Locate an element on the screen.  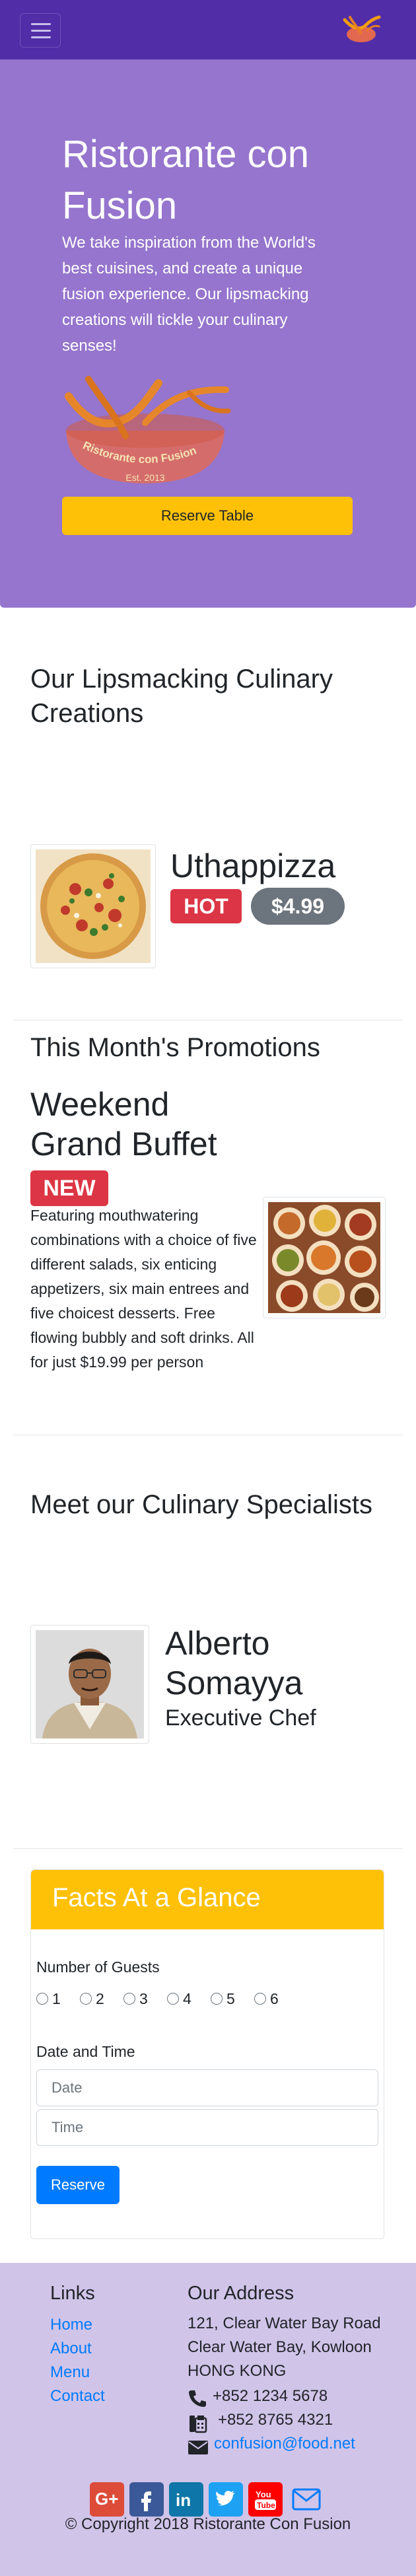
email-link: confusion@food.net is located at coordinates (284, 2444).